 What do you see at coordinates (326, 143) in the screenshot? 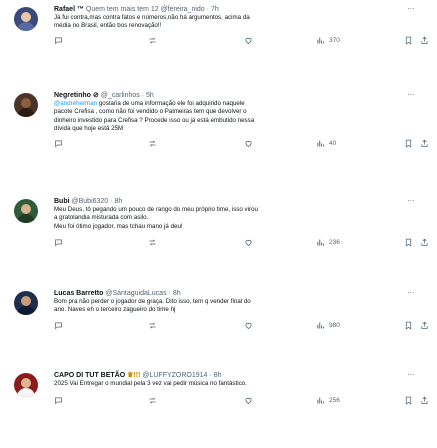
I see `views-button: 40` at bounding box center [326, 143].